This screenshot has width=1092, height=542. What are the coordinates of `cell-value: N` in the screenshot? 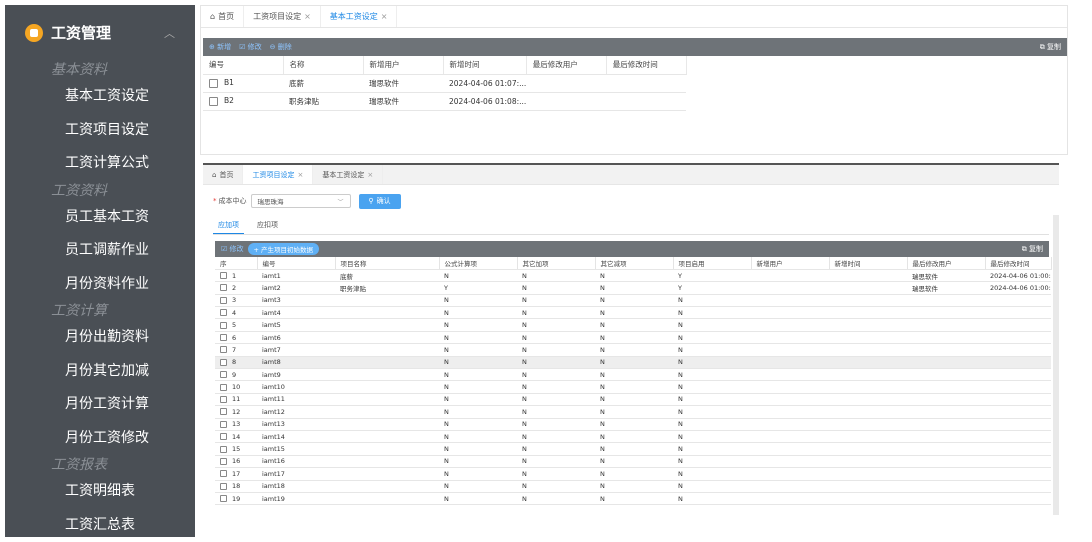 It's located at (524, 424).